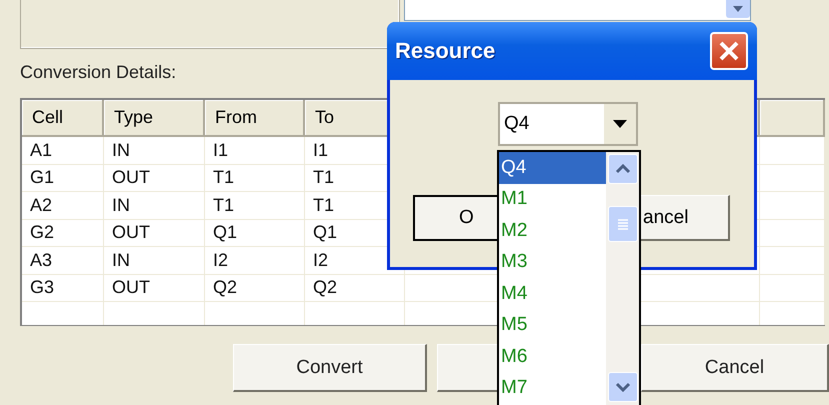  I want to click on grip-icon, so click(622, 224).